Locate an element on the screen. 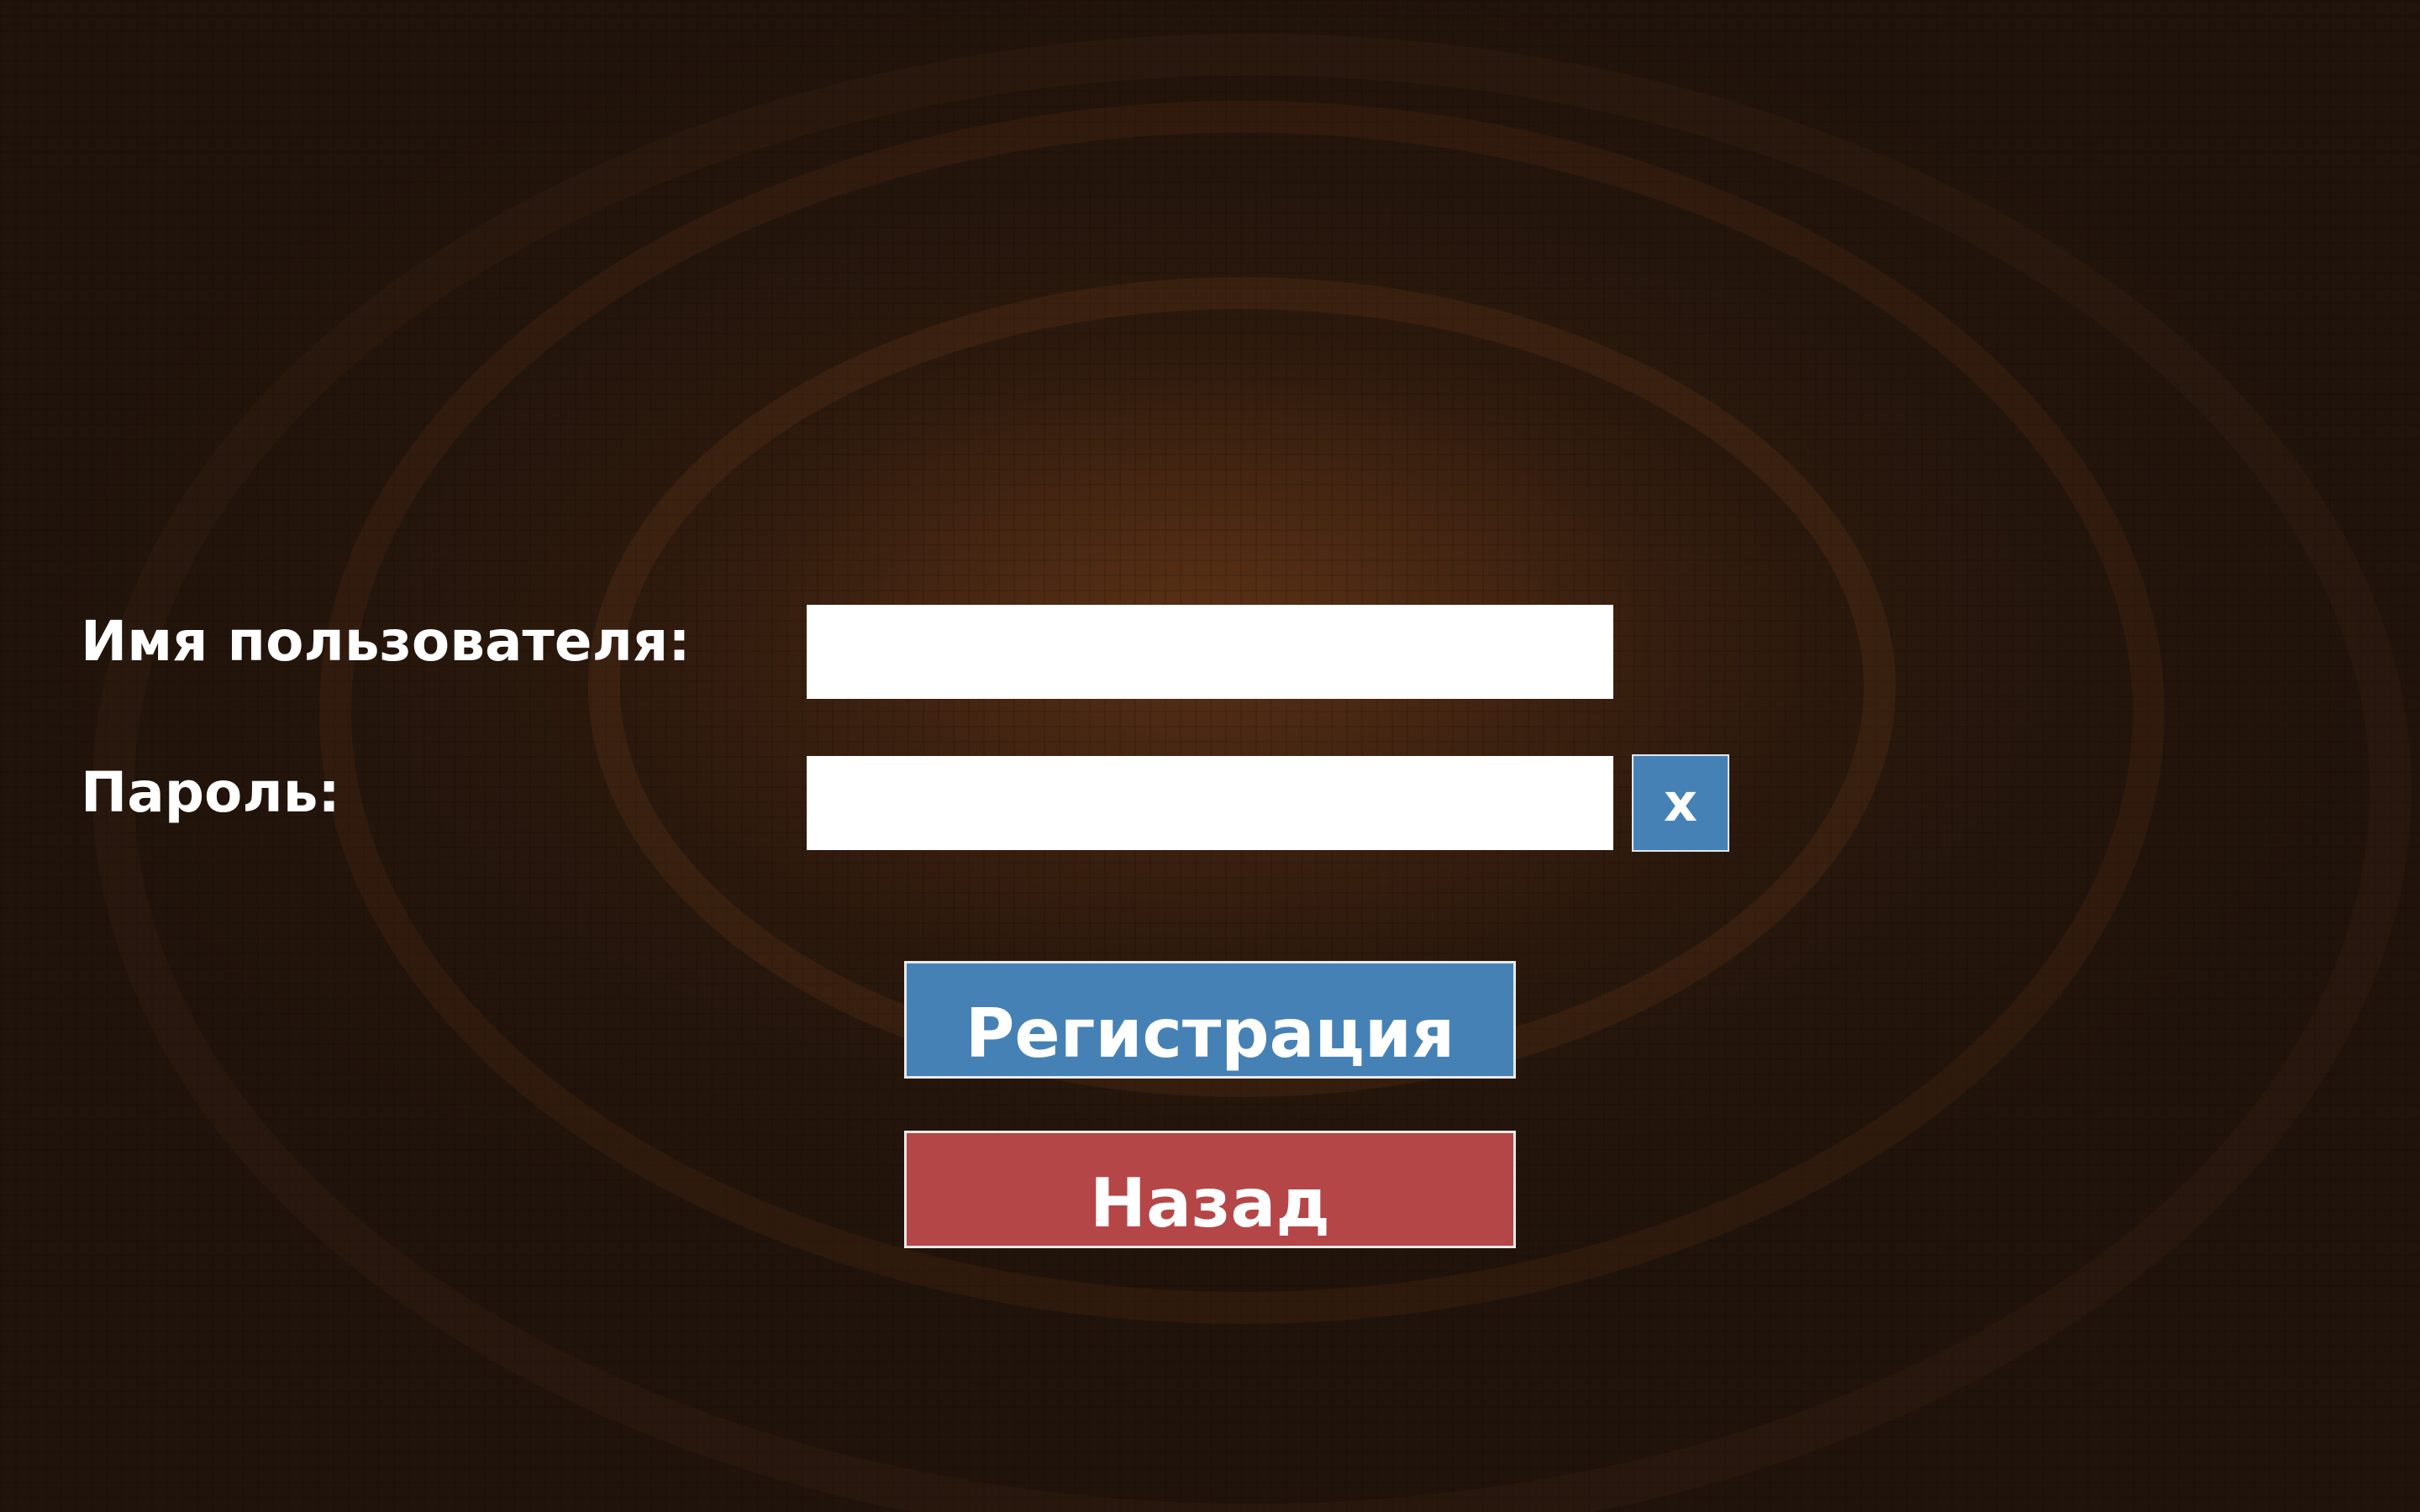  clear-password-icon: x is located at coordinates (1680, 802).